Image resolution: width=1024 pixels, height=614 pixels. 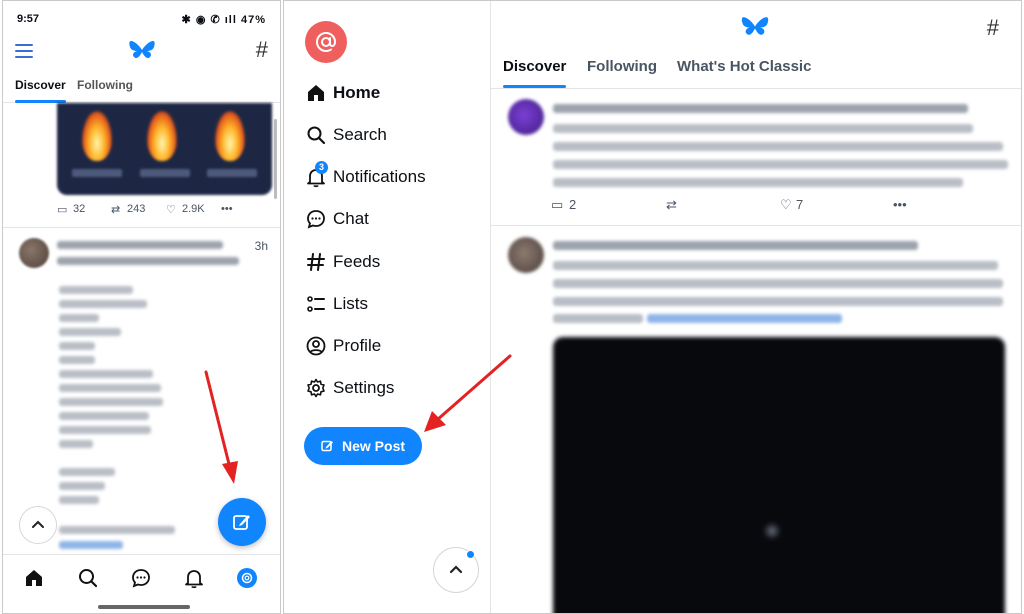 What do you see at coordinates (79, 209) in the screenshot?
I see `reply-count: 32` at bounding box center [79, 209].